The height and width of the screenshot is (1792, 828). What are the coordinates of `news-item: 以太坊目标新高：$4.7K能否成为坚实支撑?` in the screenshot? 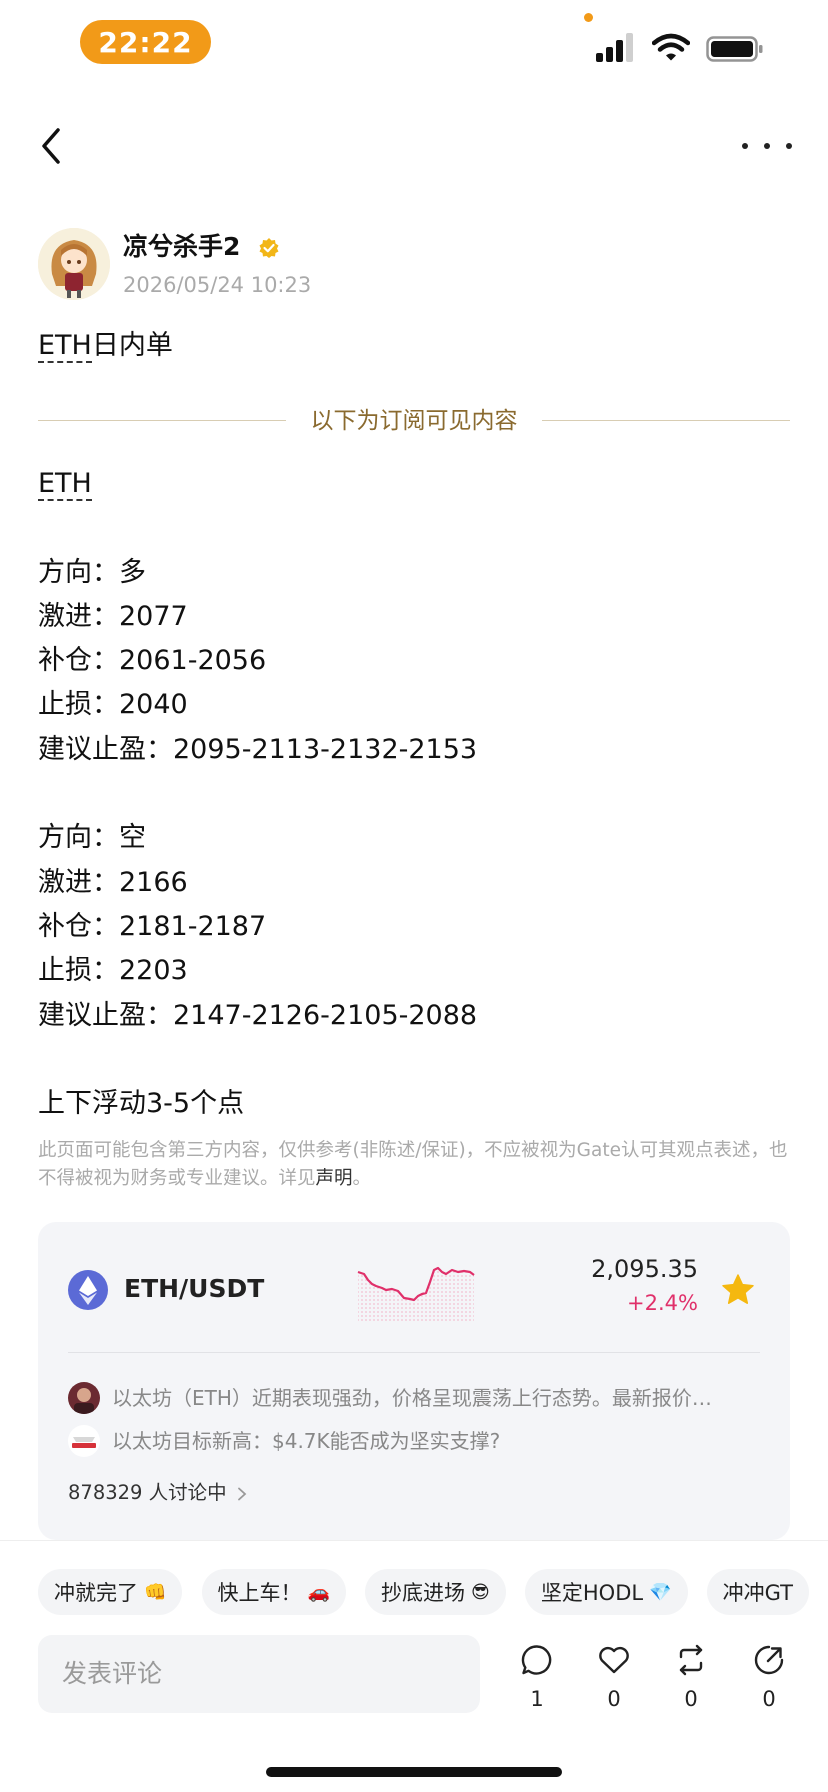 It's located at (418, 1441).